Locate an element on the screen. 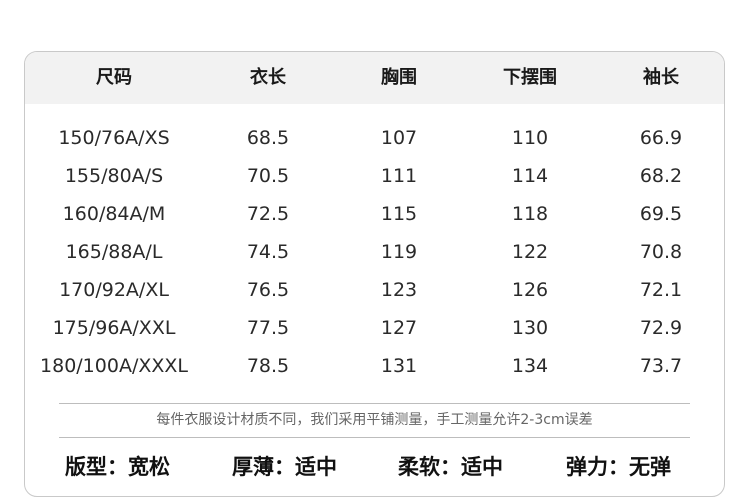 This screenshot has height=501, width=750. table-row: 150/76A/XS 68.5 107 110 66.9 is located at coordinates (374, 138).